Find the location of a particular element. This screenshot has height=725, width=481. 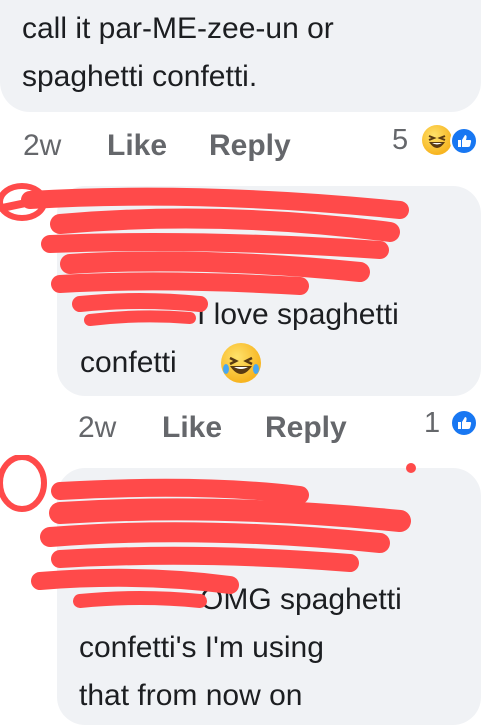

laughing-emoji-icon is located at coordinates (437, 140).